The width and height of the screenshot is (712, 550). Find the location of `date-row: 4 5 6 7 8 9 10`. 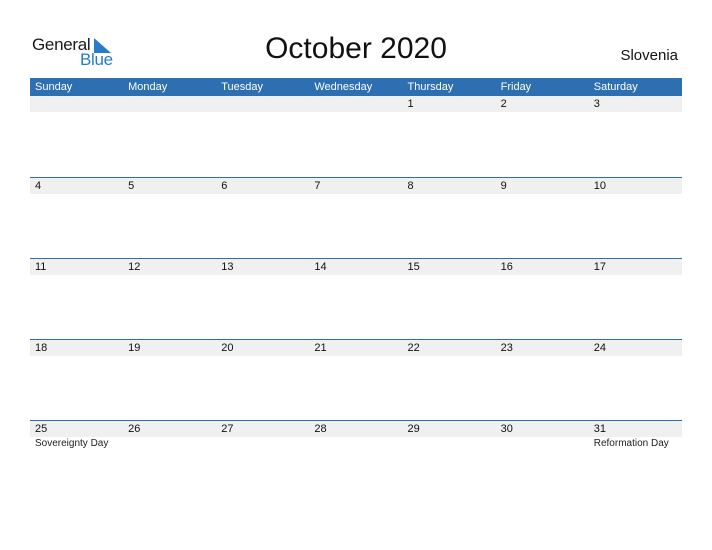

date-row: 4 5 6 7 8 9 10 is located at coordinates (356, 186).